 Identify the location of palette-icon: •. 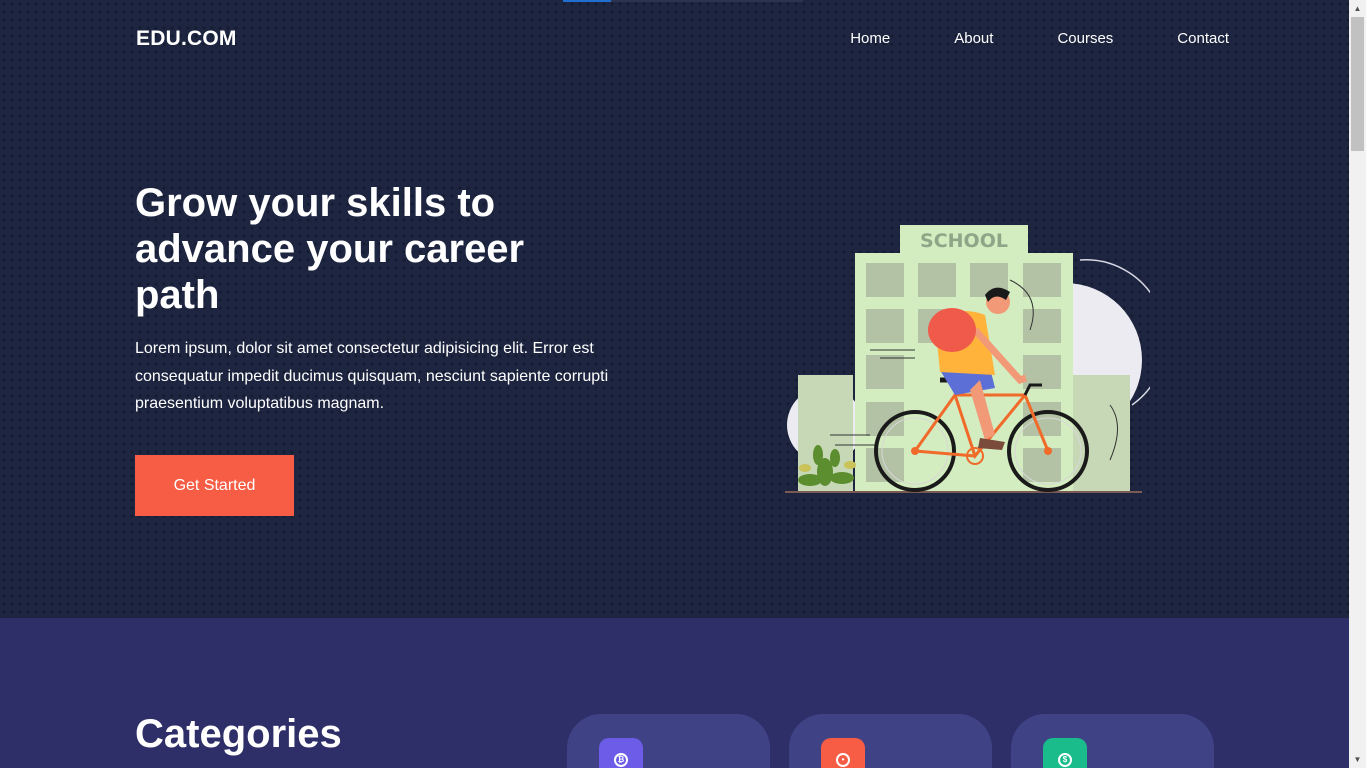
(843, 753).